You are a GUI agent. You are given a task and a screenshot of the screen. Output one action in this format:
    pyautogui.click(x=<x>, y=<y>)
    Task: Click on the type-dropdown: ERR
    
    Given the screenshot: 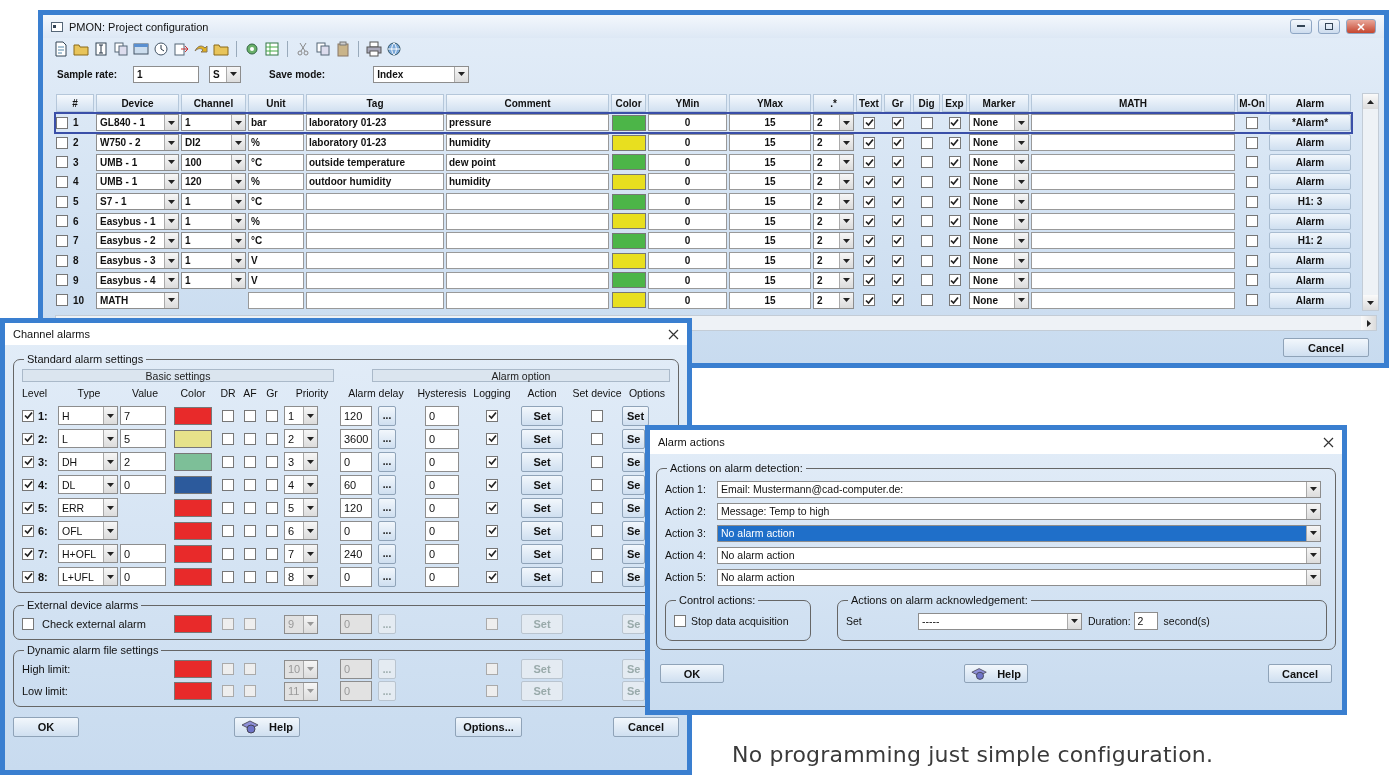 What is the action you would take?
    pyautogui.click(x=88, y=507)
    